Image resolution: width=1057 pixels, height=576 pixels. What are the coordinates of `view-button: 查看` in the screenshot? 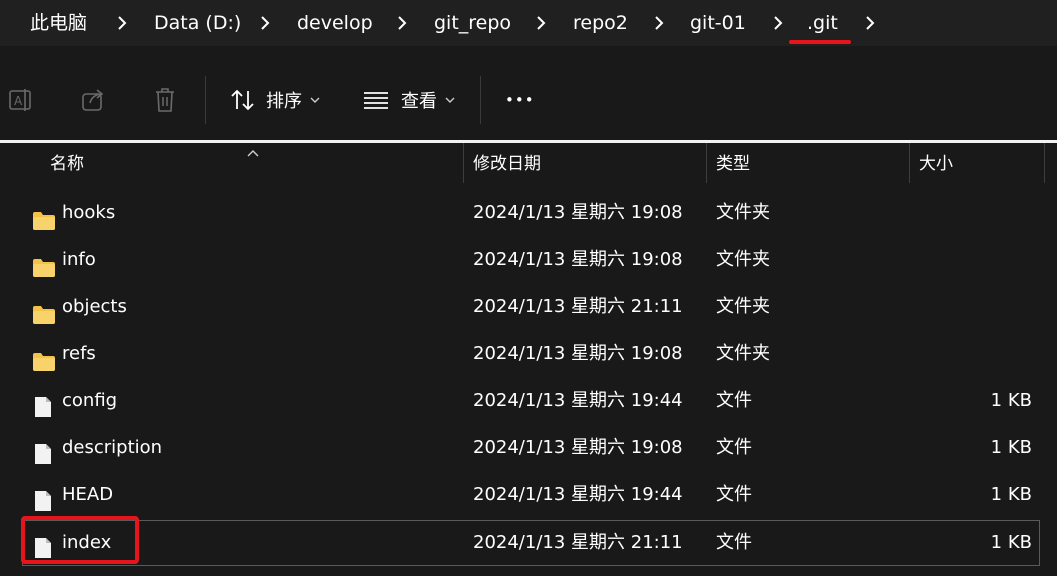 It's located at (409, 100).